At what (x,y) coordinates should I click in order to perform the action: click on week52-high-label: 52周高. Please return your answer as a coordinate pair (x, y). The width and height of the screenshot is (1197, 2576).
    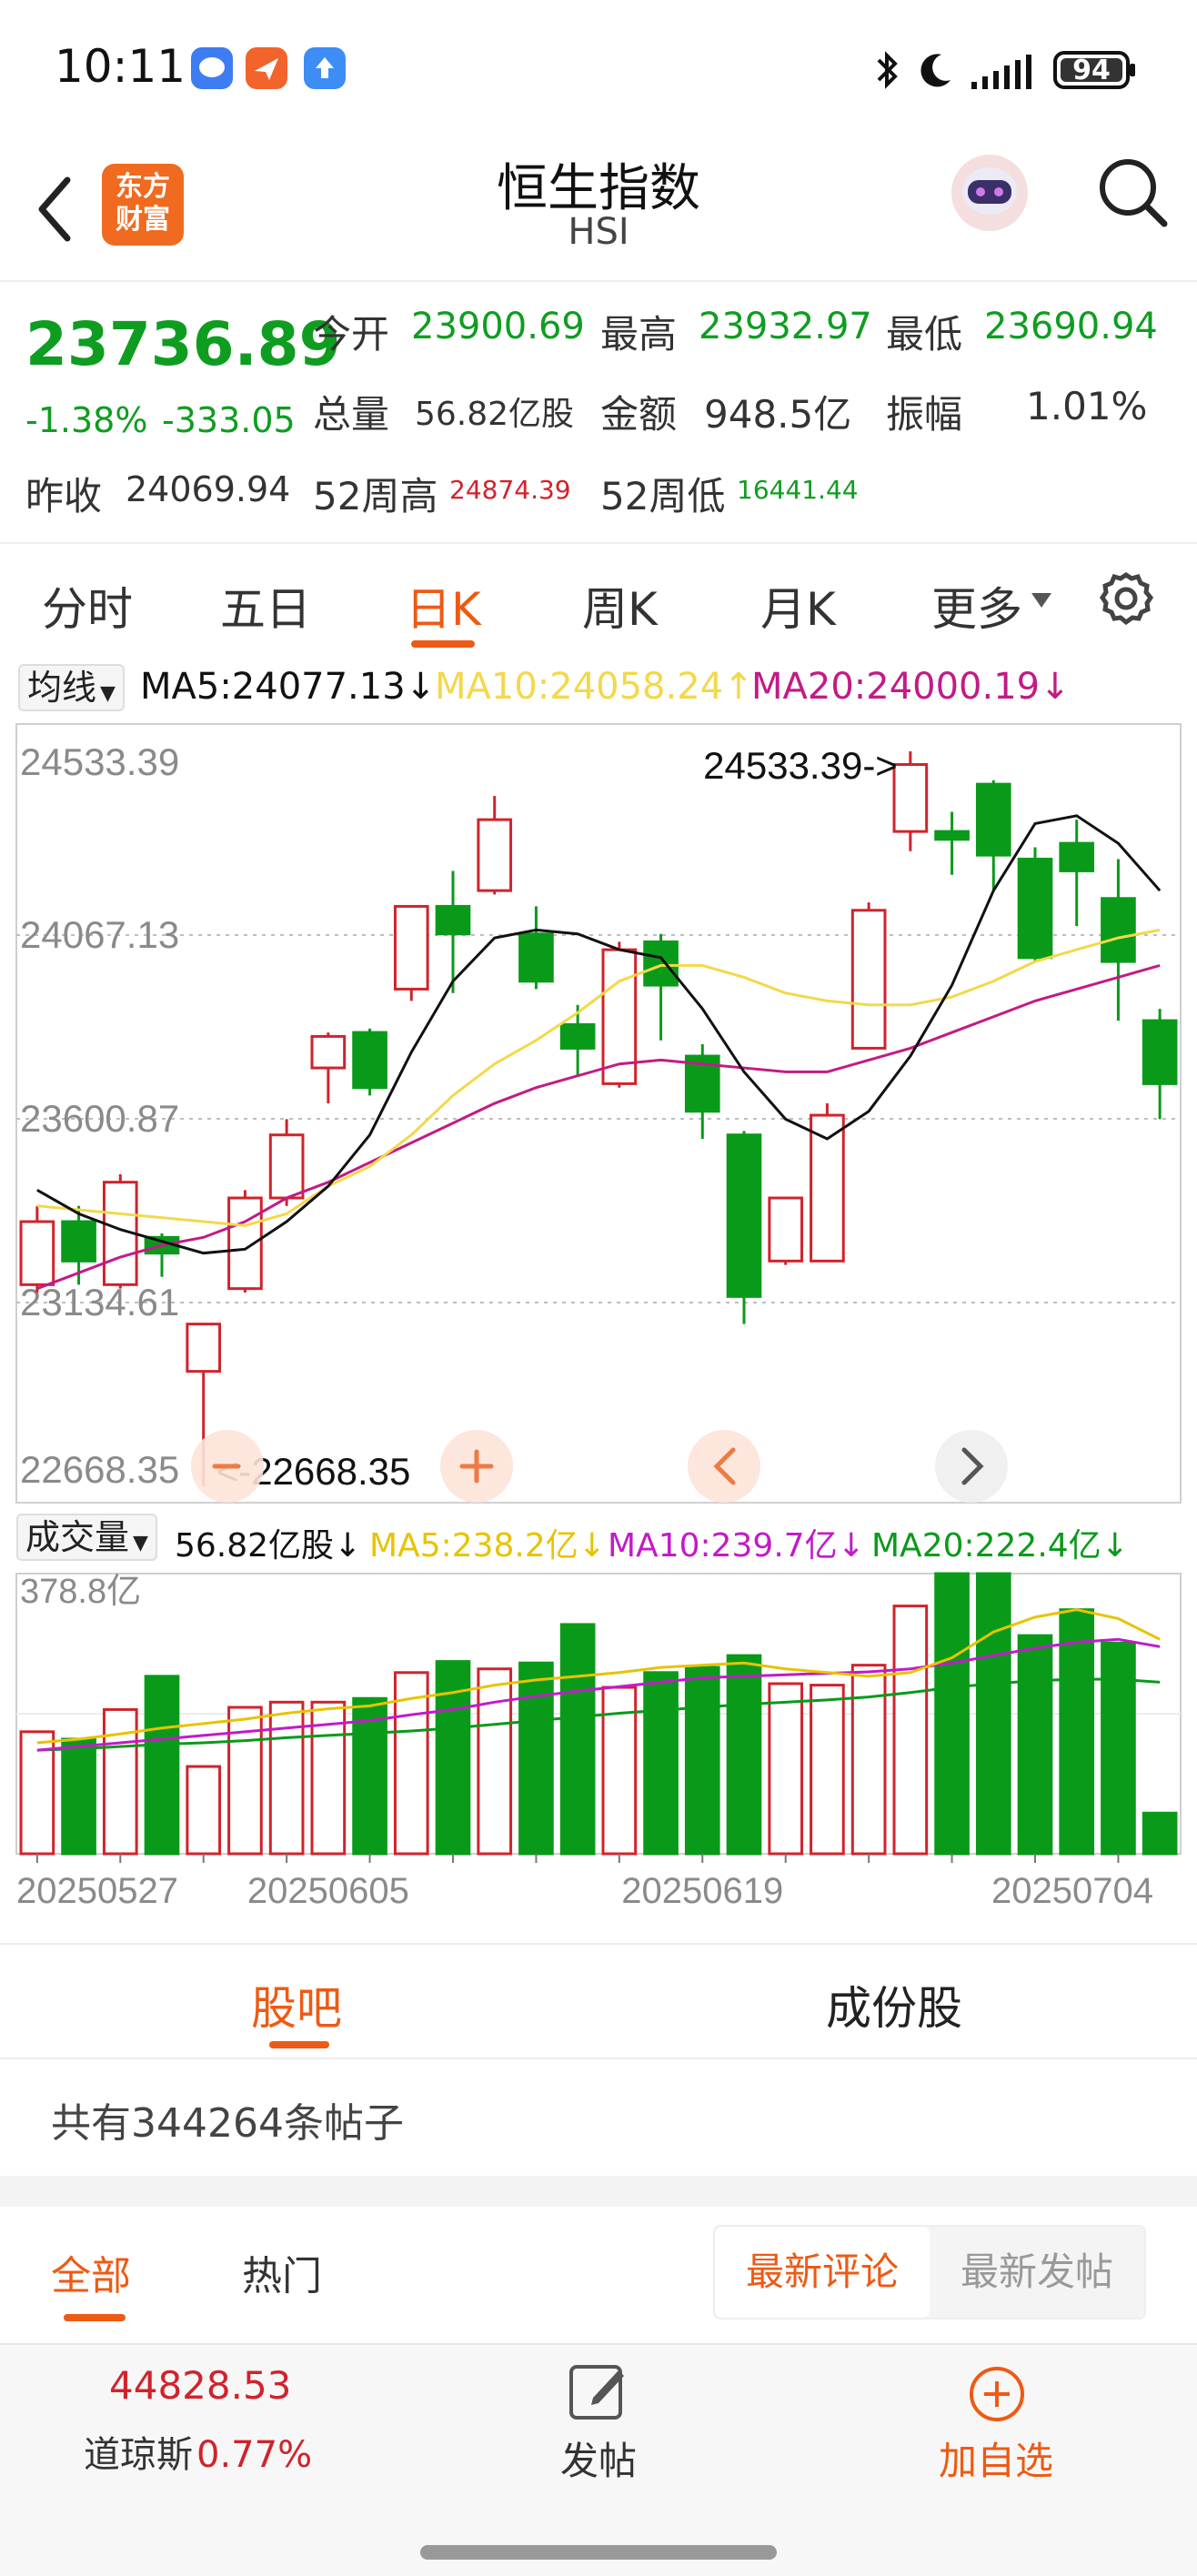
    Looking at the image, I should click on (375, 496).